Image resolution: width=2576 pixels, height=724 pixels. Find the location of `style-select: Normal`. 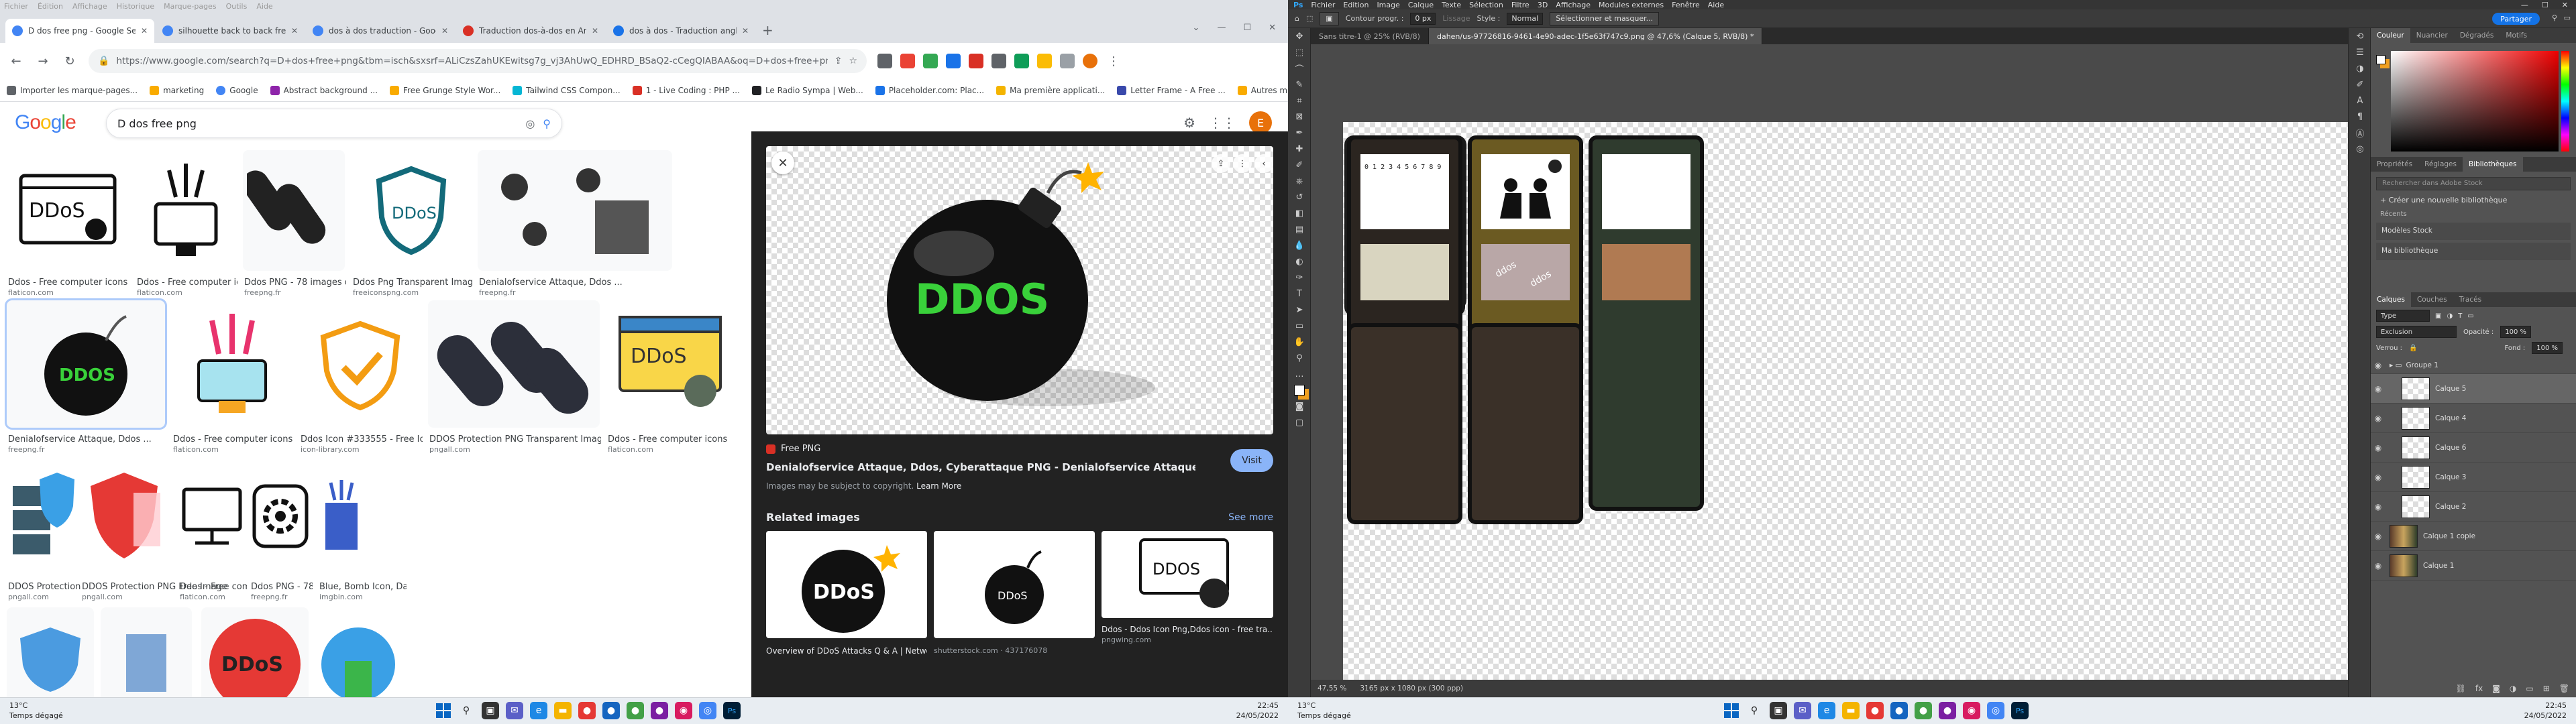

style-select: Normal is located at coordinates (1525, 18).